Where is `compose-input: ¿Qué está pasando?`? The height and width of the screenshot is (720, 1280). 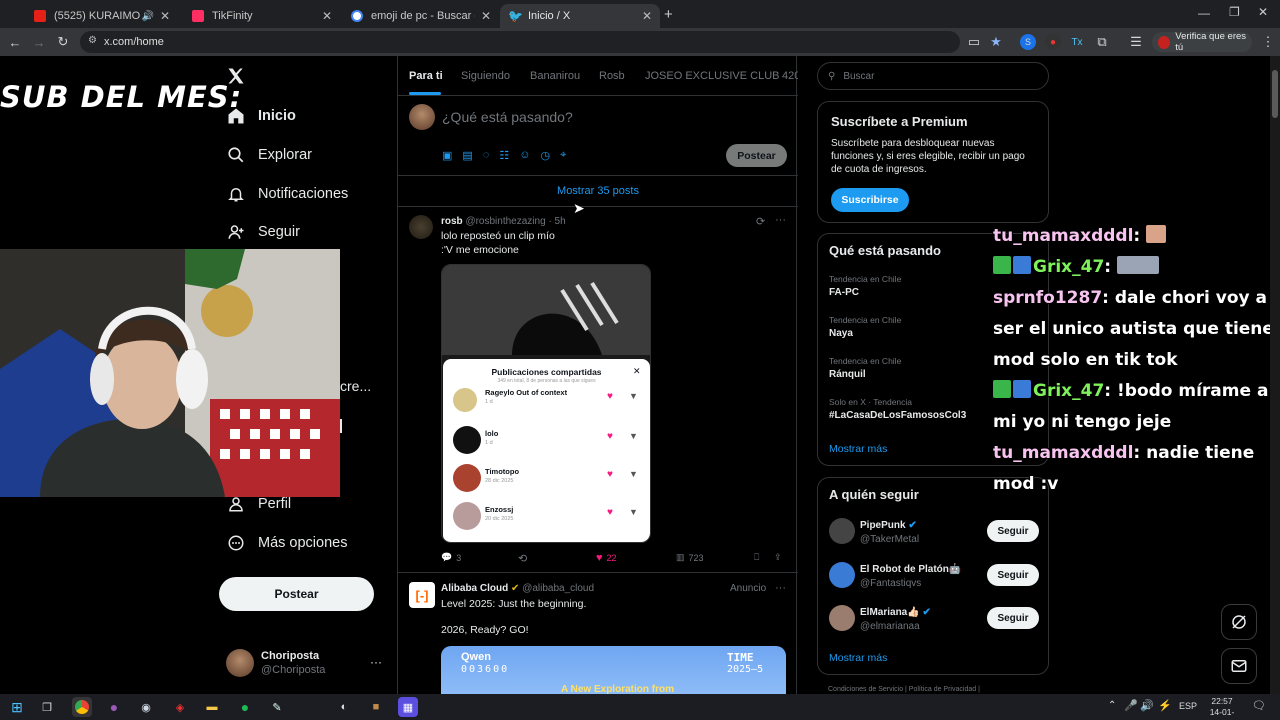 compose-input: ¿Qué está pasando? is located at coordinates (507, 117).